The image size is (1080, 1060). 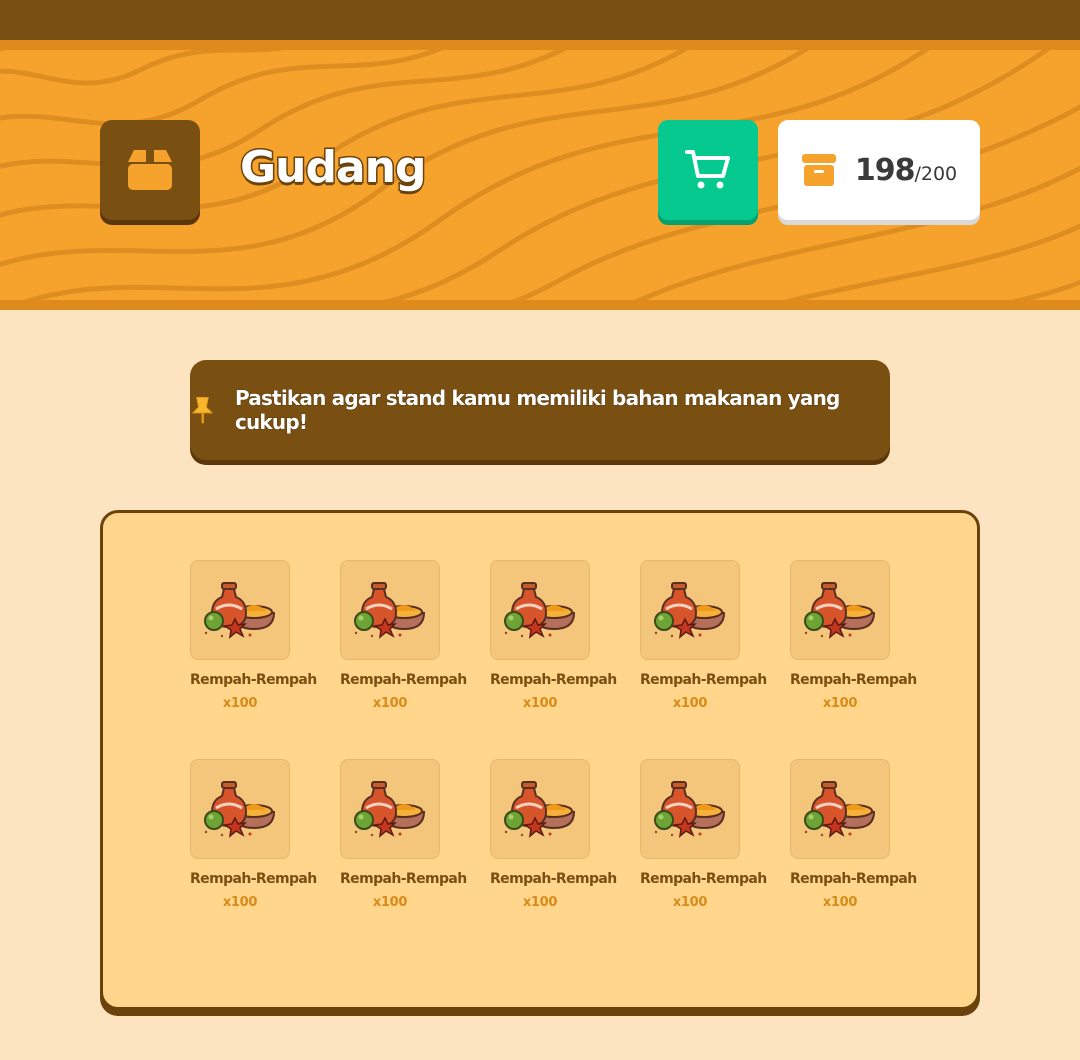 I want to click on pin-icon, so click(x=202, y=410).